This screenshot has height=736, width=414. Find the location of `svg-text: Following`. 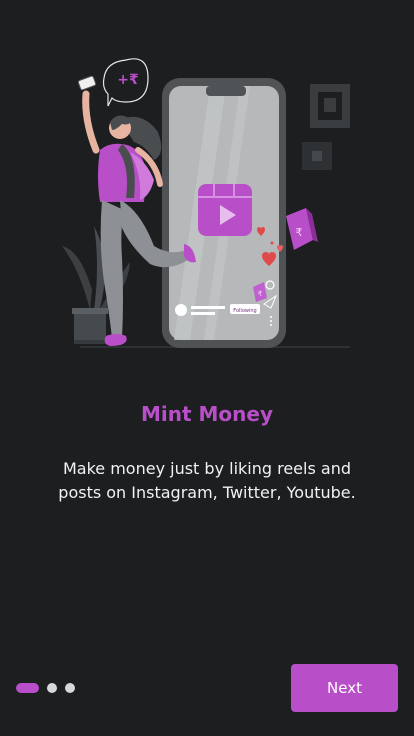

svg-text: Following is located at coordinates (244, 311).